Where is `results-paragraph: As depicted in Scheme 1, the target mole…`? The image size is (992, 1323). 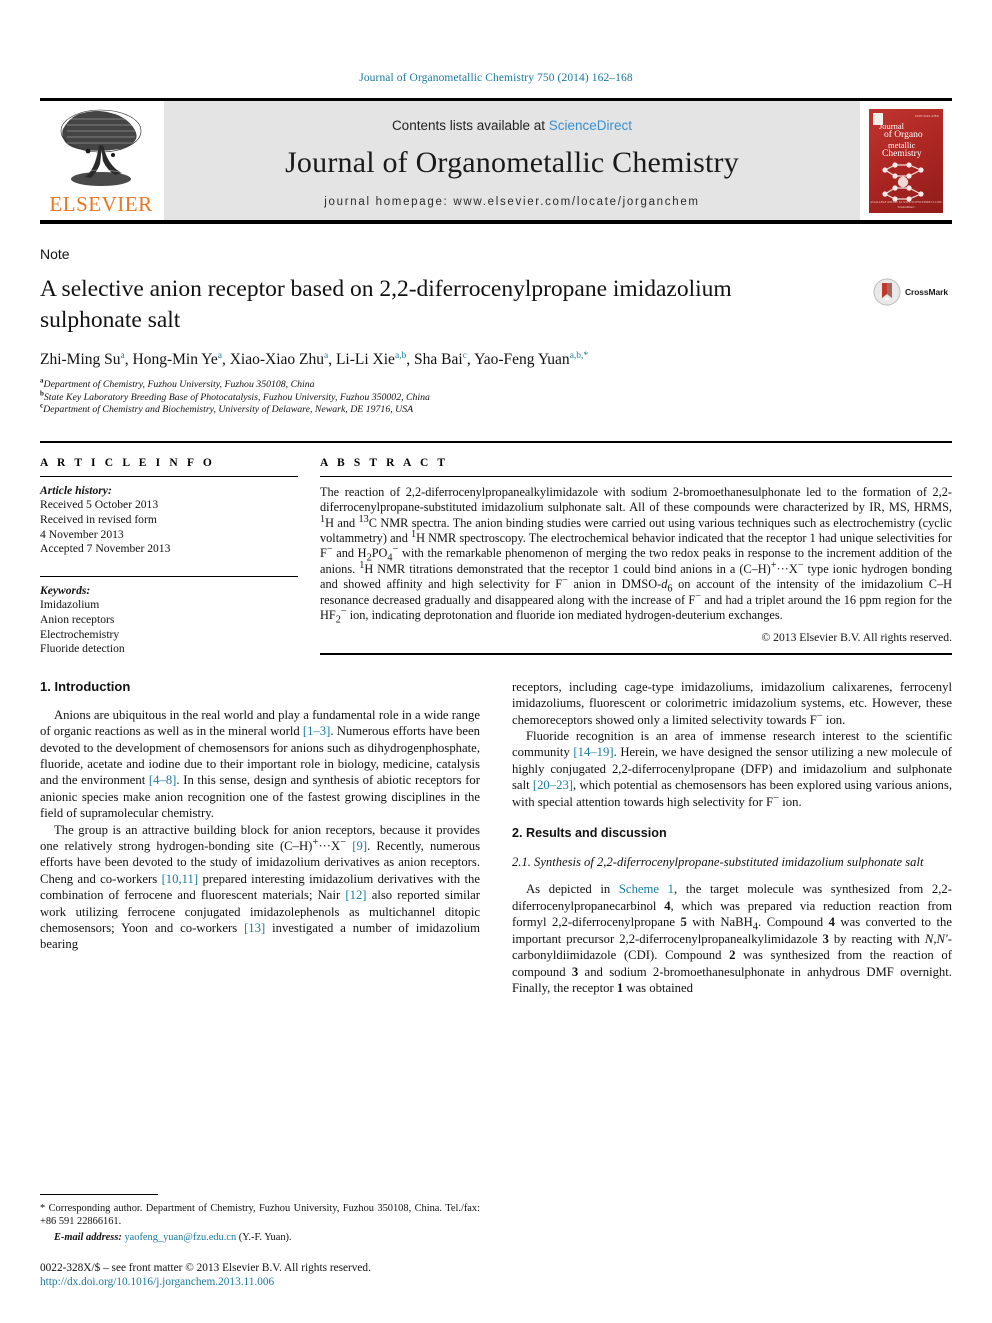
results-paragraph: As depicted in Scheme 1, the target mole… is located at coordinates (732, 938).